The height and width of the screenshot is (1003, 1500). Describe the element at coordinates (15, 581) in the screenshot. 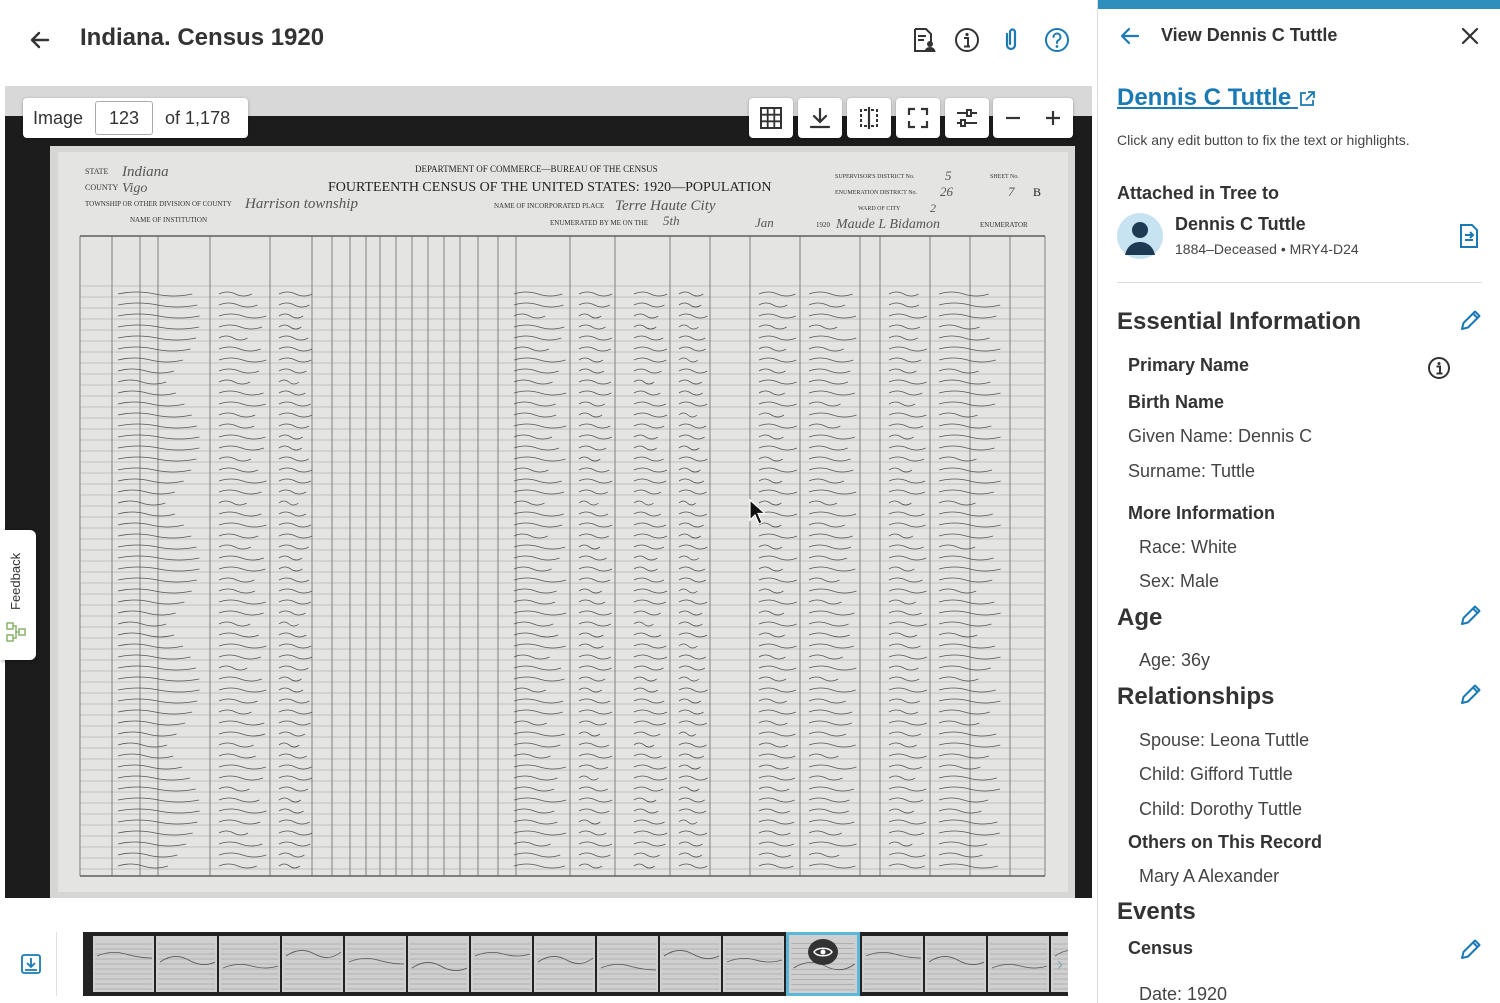

I see `feedback-label: Feedback` at that location.